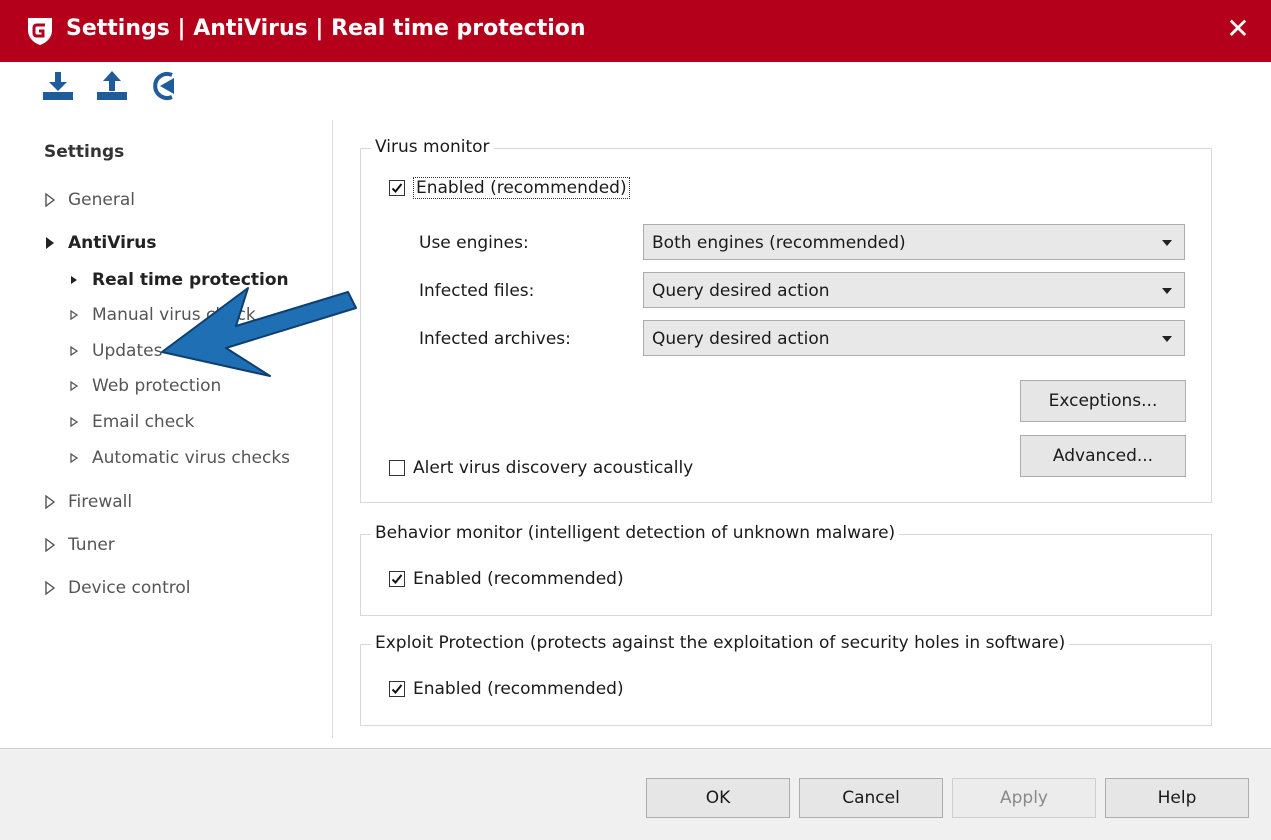  I want to click on nav-item-automatic-virus-checks: Automatic virus checks, so click(179, 458).